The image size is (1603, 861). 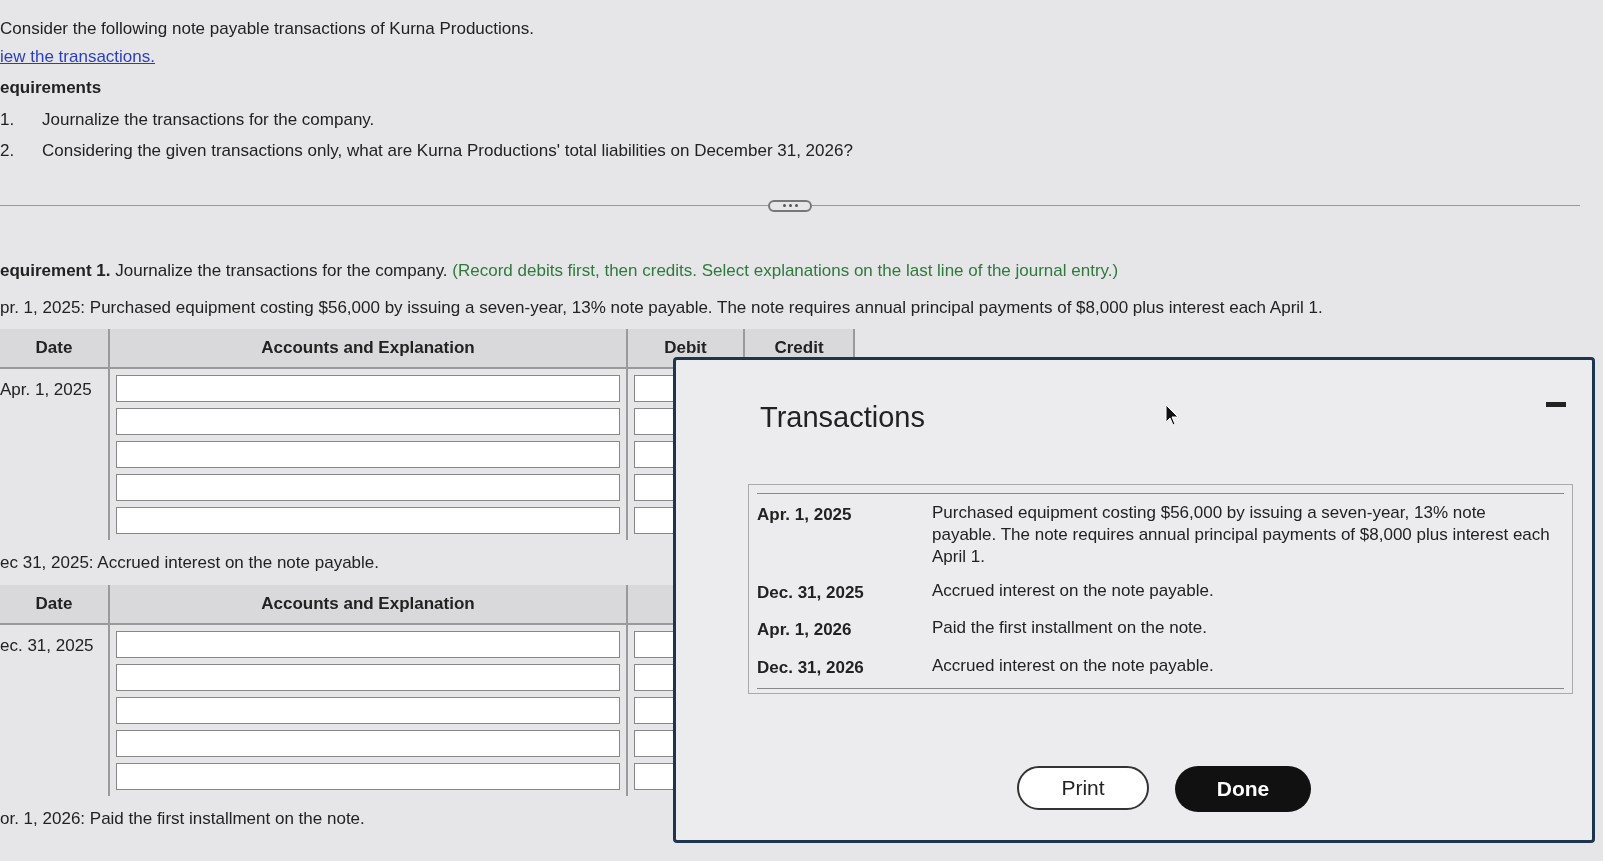 I want to click on view-transactions-link: iew the transactions., so click(x=77, y=56).